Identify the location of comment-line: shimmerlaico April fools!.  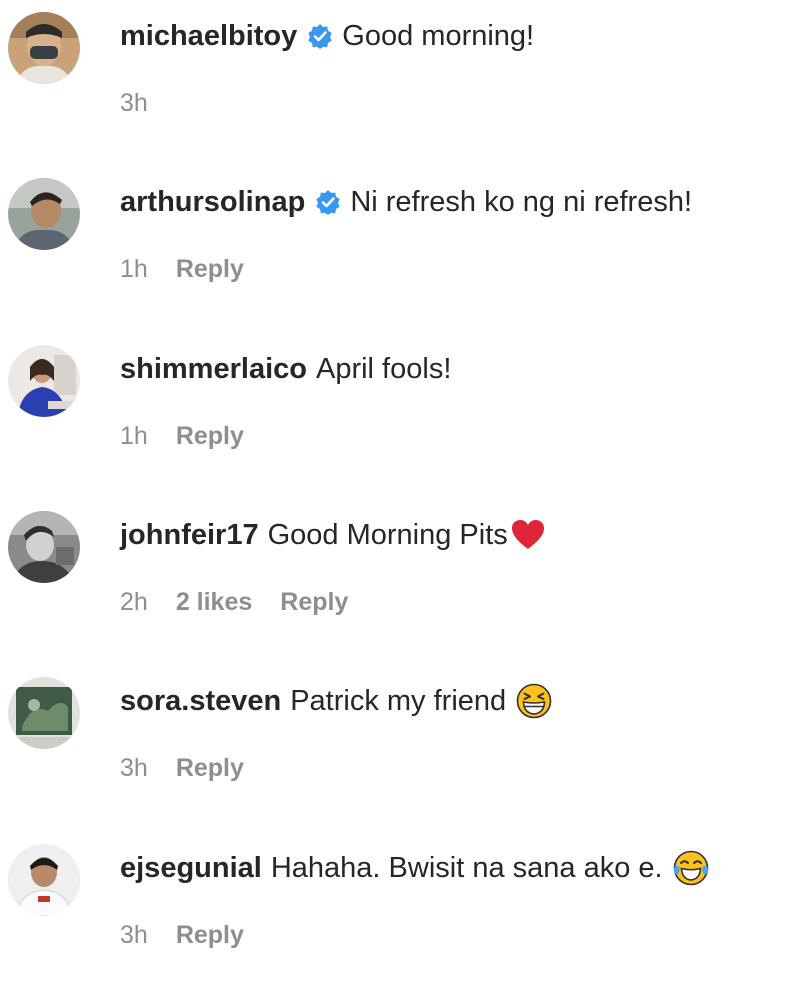
(285, 369).